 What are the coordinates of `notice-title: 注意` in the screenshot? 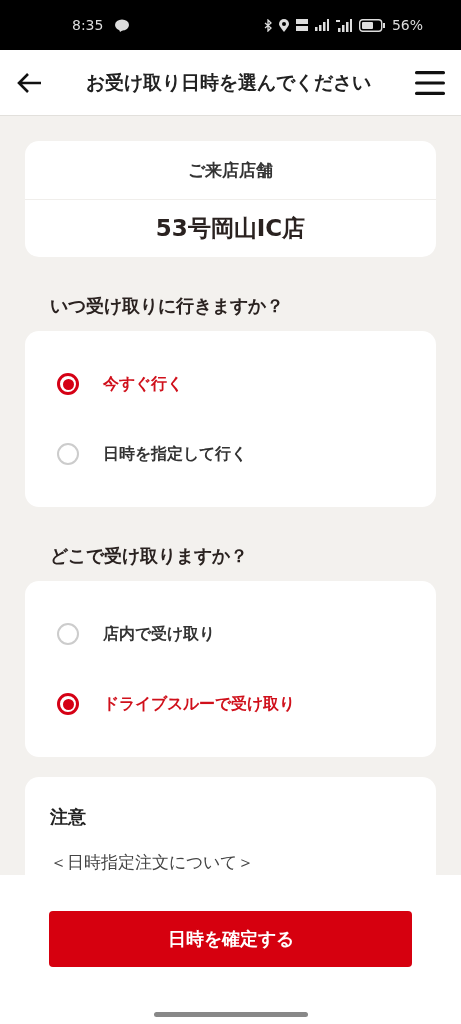 It's located at (68, 817).